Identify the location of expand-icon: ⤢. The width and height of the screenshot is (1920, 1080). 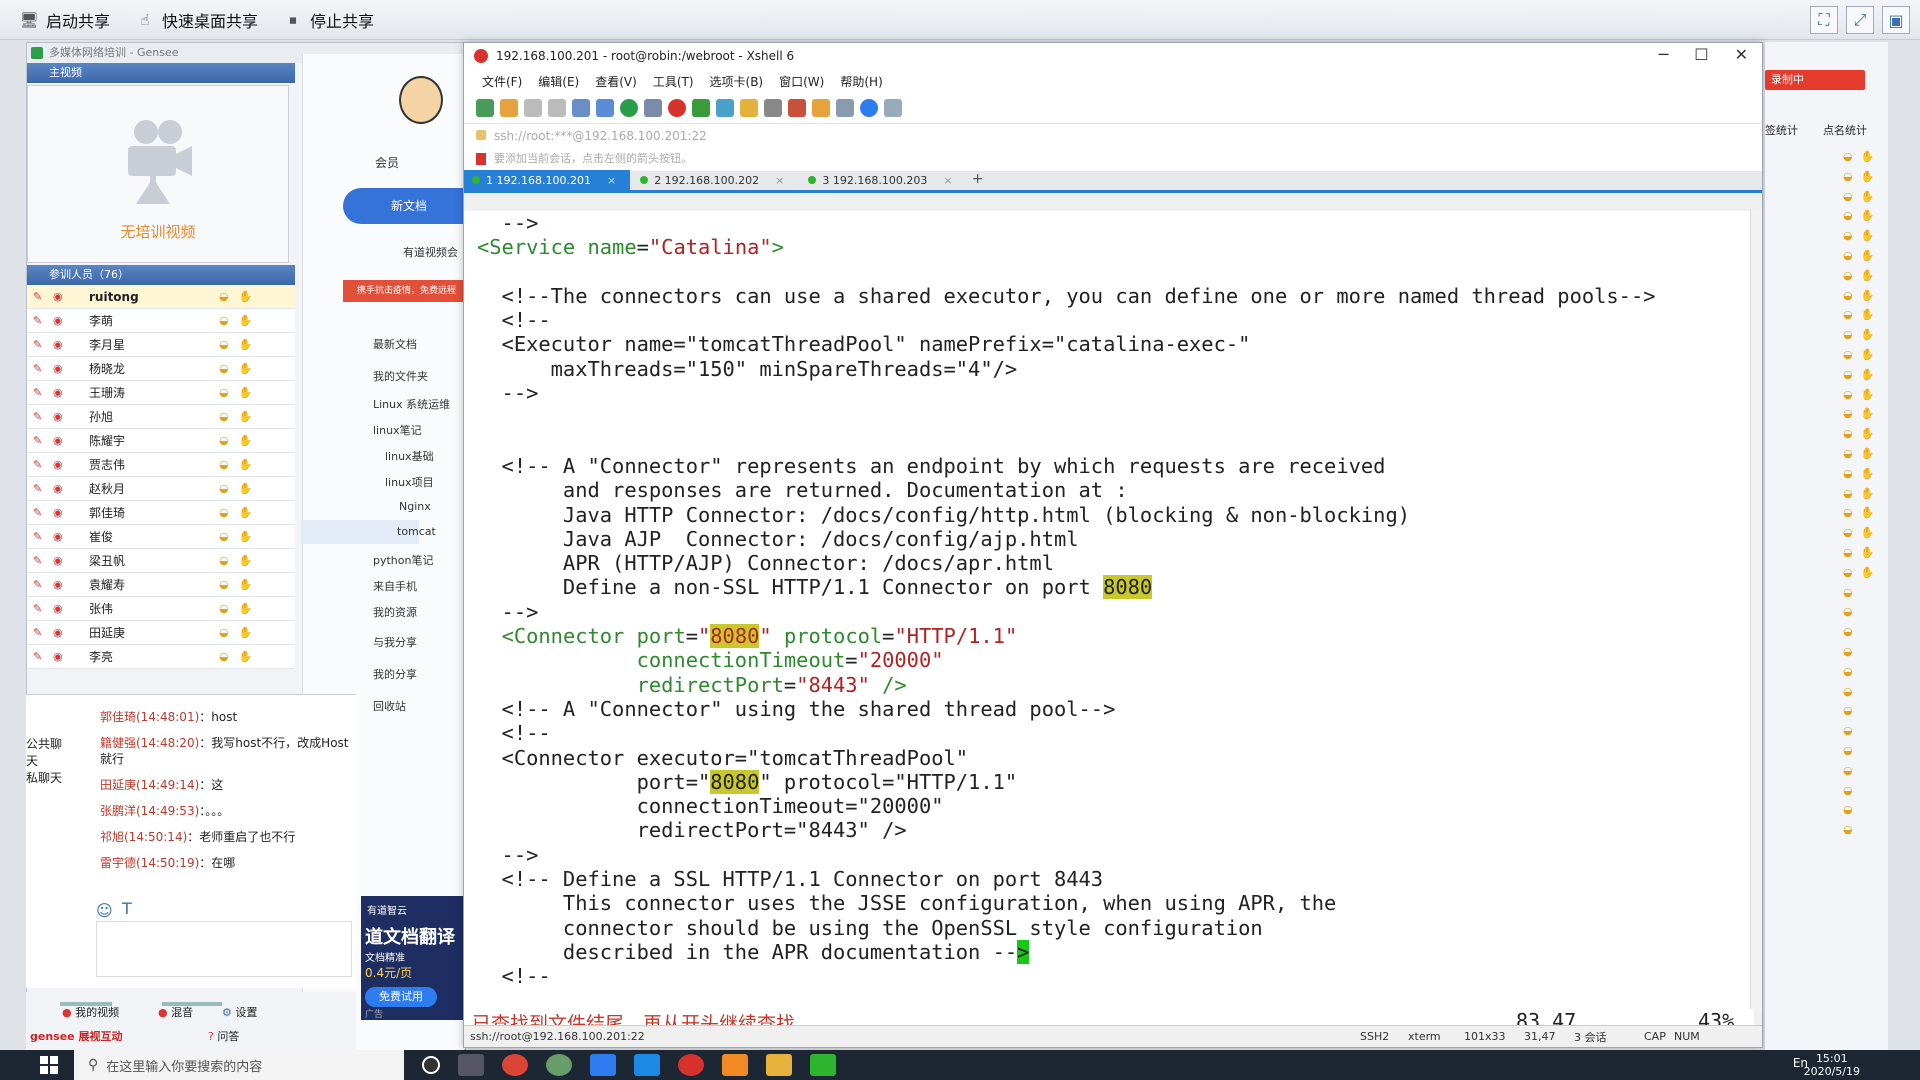
(1860, 20).